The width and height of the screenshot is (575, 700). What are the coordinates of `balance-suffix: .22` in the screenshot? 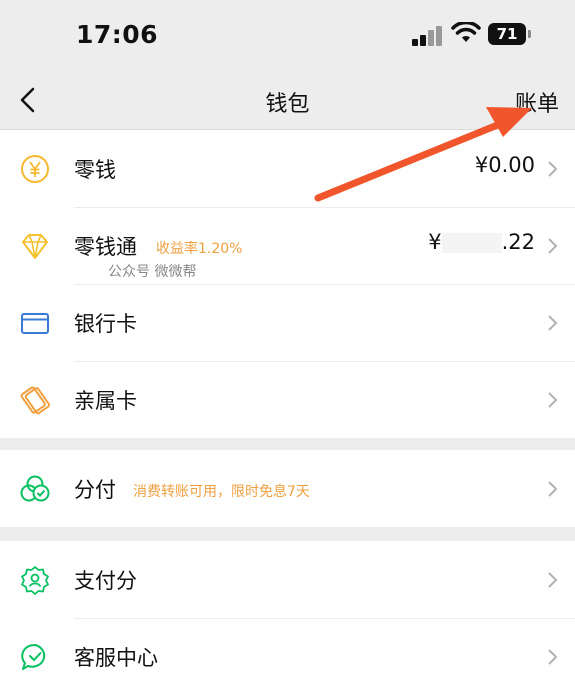 It's located at (518, 242).